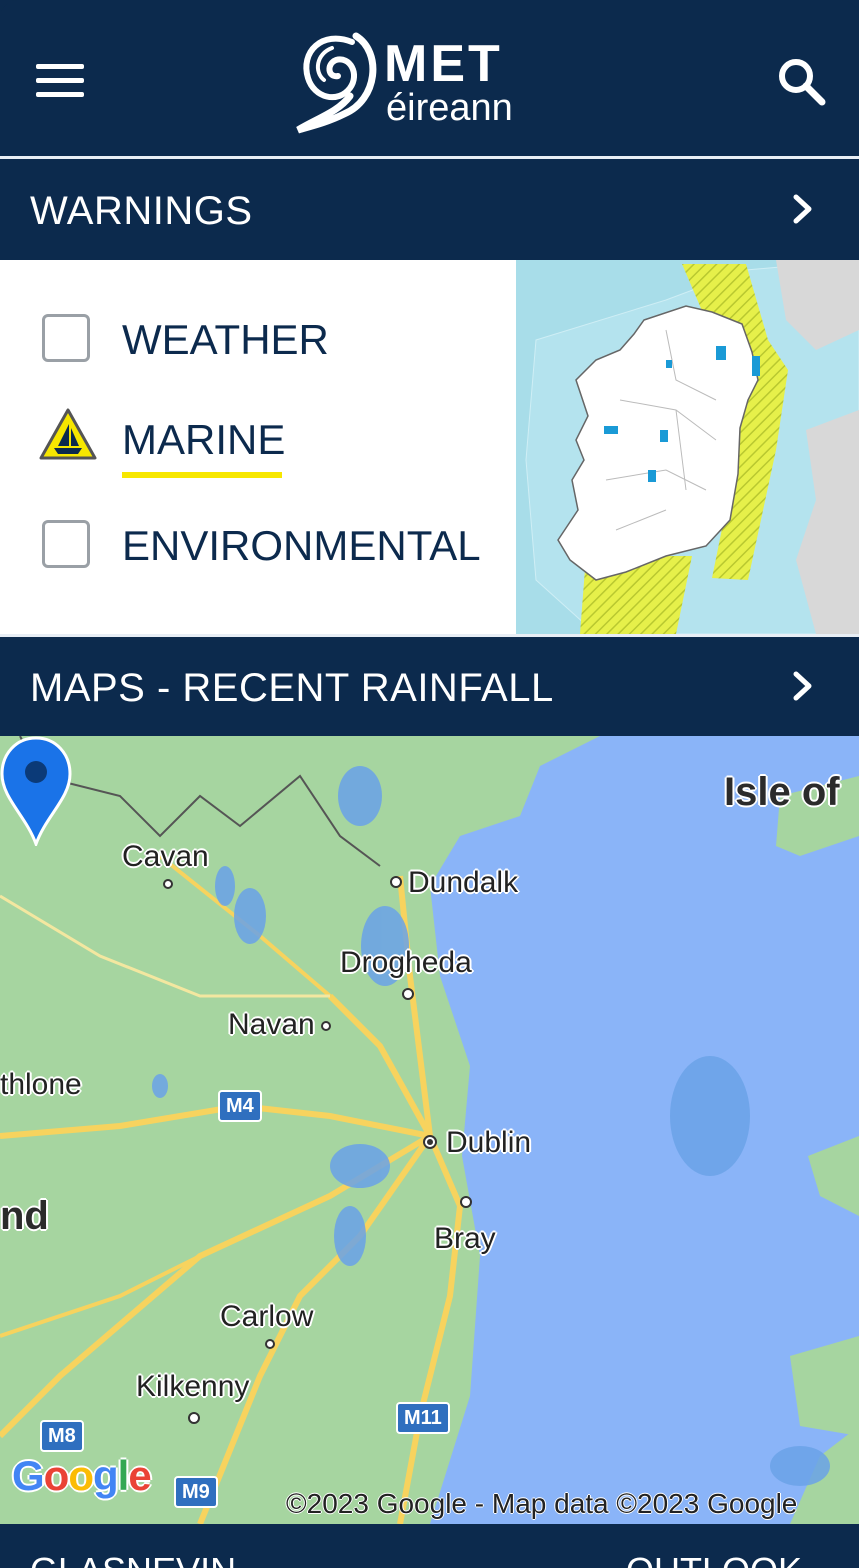  I want to click on map-label-ireland: nd, so click(24, 1216).